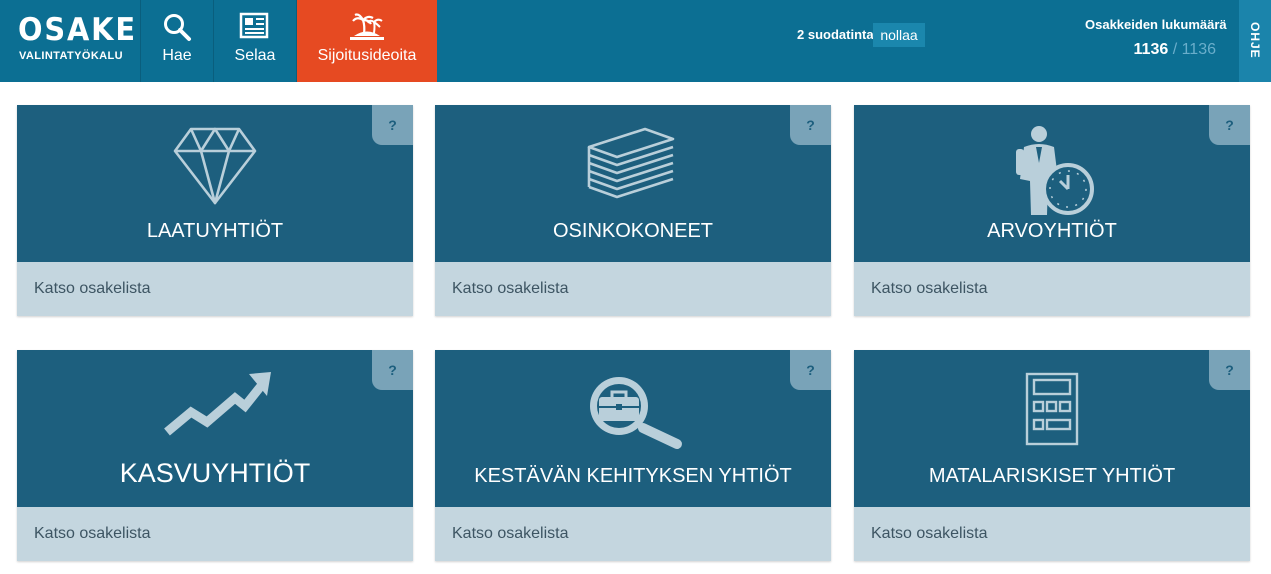 The height and width of the screenshot is (574, 1271). I want to click on card-dividend-machines: ? OSINKOKONEET Katso osakelista, so click(633, 210).